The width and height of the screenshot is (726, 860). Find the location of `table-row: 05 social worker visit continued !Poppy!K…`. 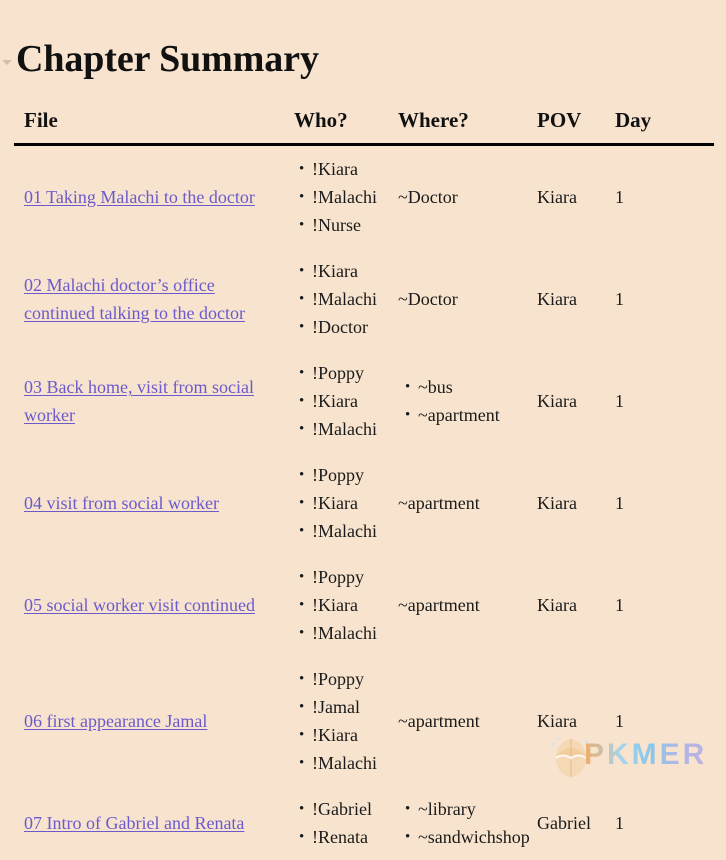

table-row: 05 social worker visit continued !Poppy!K… is located at coordinates (364, 605).